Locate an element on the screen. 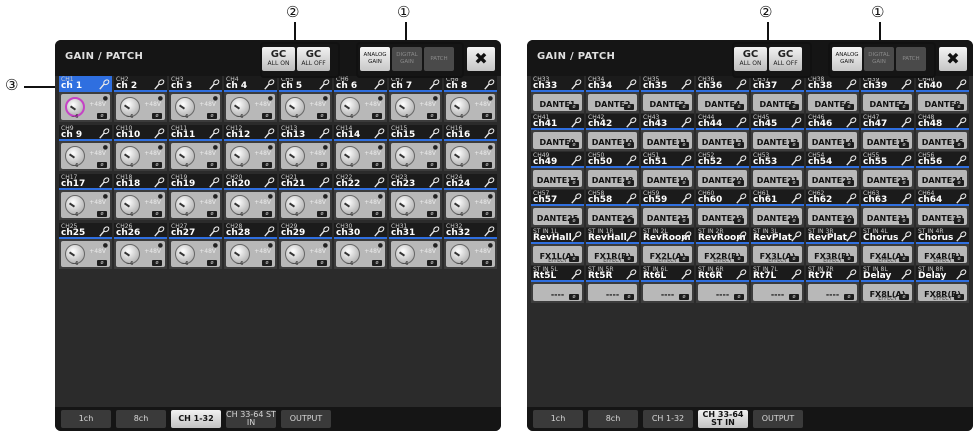 This screenshot has height=431, width=979. patch-select-area: DANTE2 ø is located at coordinates (612, 102).